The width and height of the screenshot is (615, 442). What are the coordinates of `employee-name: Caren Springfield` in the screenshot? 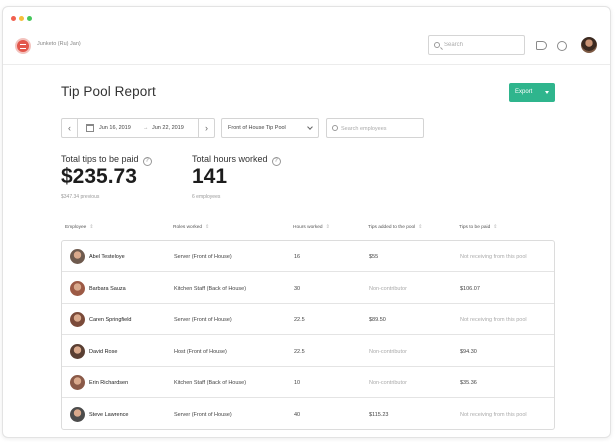 It's located at (110, 320).